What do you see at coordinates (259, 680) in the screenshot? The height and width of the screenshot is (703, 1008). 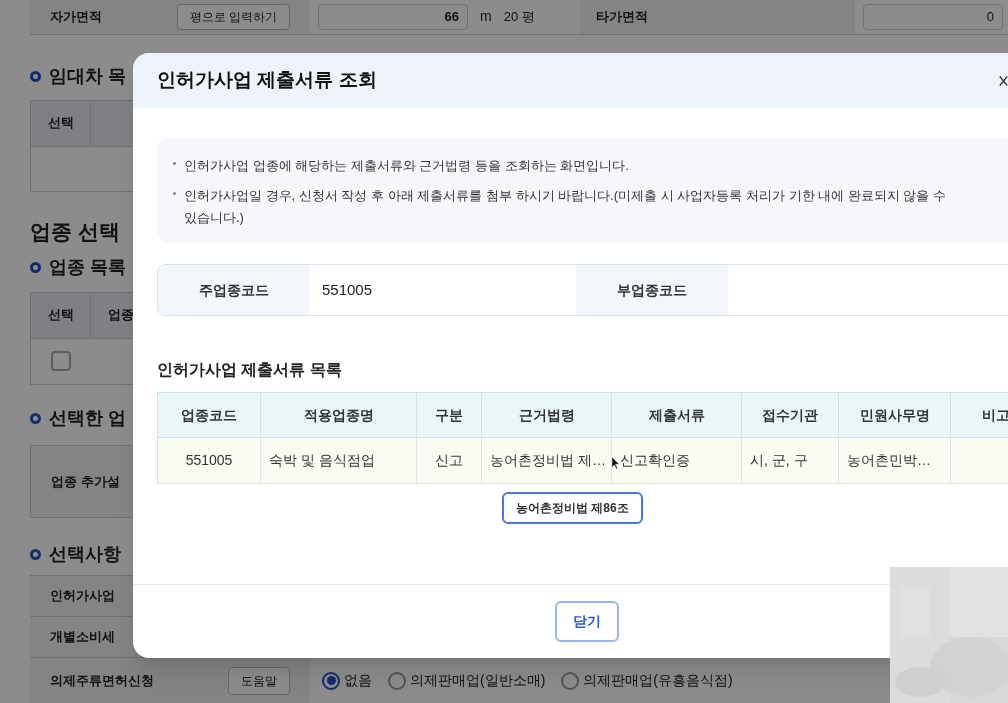 I see `help-button: 도움말` at bounding box center [259, 680].